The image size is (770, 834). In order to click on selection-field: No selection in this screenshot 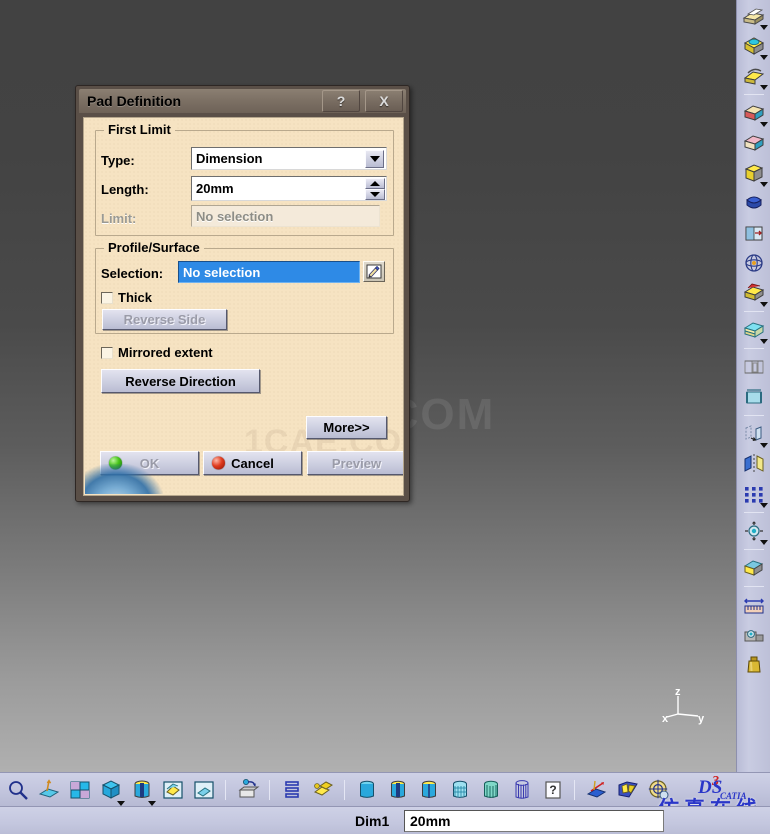, I will do `click(269, 272)`.